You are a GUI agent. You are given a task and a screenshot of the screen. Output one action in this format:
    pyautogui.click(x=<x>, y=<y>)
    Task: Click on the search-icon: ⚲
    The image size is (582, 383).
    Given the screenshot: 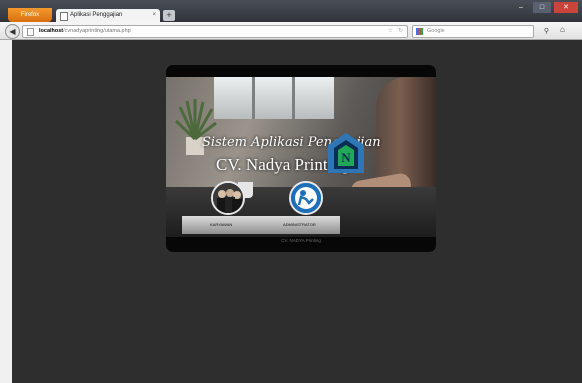 What is the action you would take?
    pyautogui.click(x=546, y=31)
    